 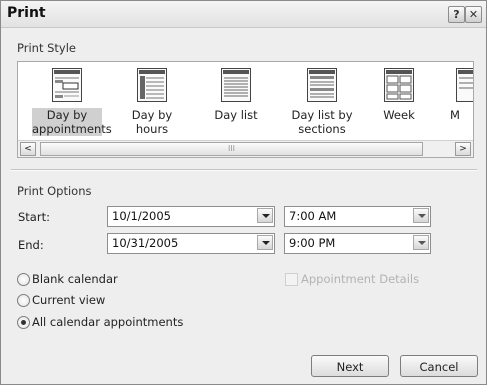 What do you see at coordinates (236, 85) in the screenshot?
I see `day-list-icon` at bounding box center [236, 85].